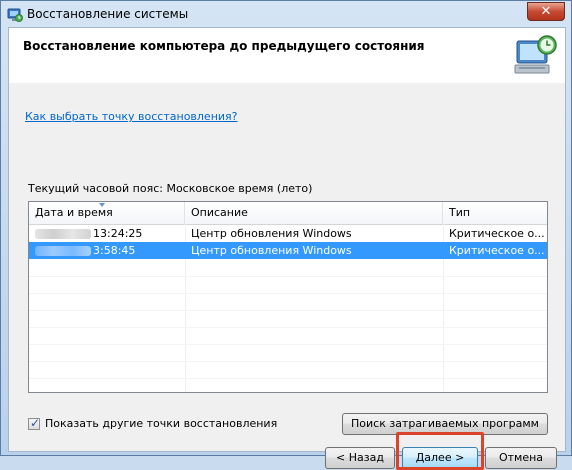  I want to click on close-button: ✕, so click(546, 11).